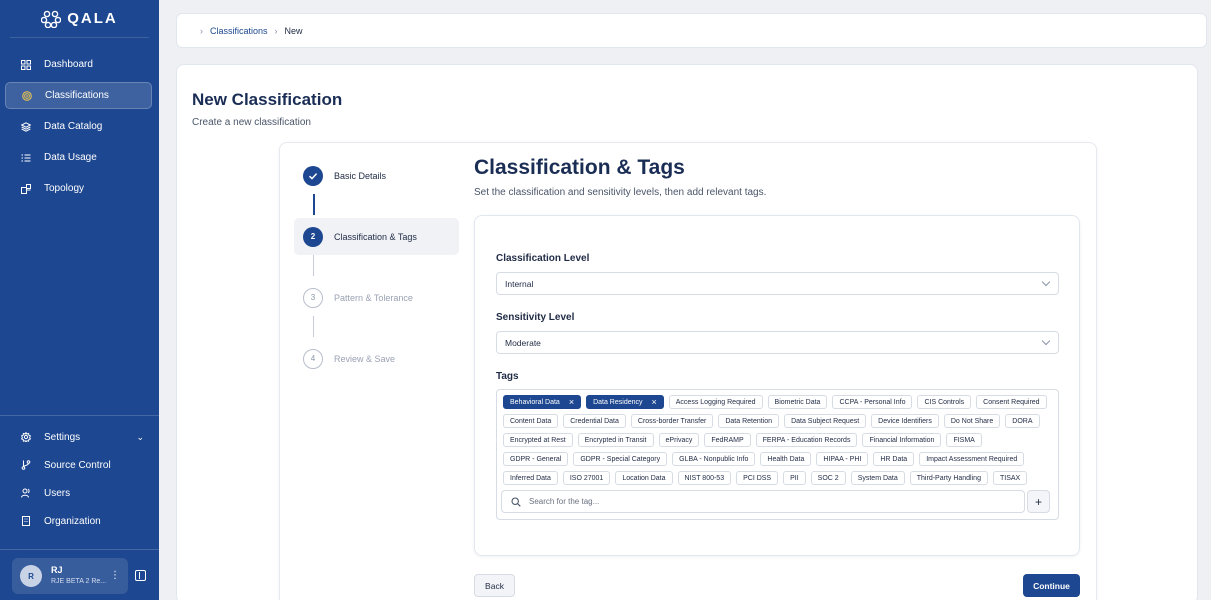 The width and height of the screenshot is (1211, 600). Describe the element at coordinates (64, 188) in the screenshot. I see `sidebar-item-label: Topology` at that location.